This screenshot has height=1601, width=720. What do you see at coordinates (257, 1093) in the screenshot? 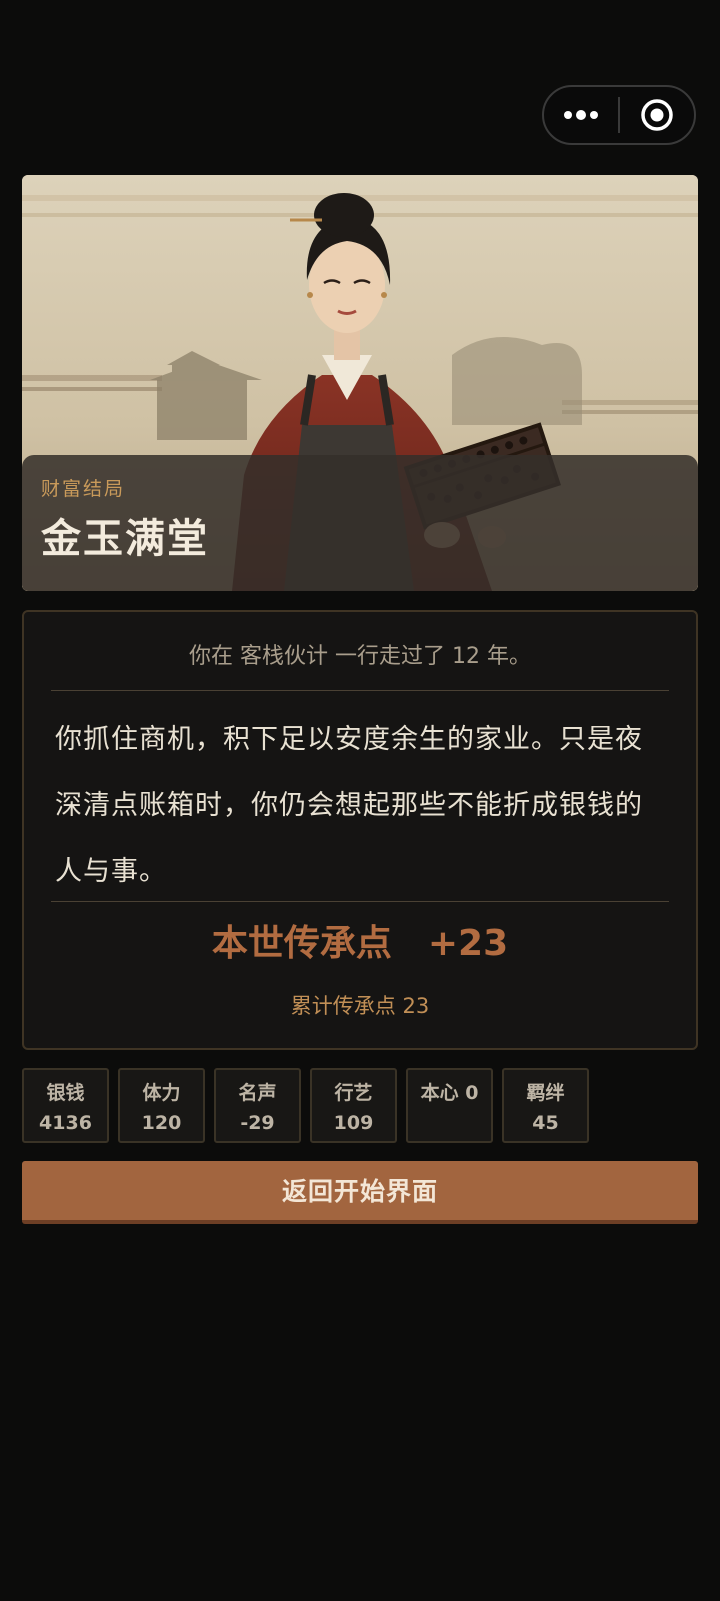
I see `stat-label: 名声` at bounding box center [257, 1093].